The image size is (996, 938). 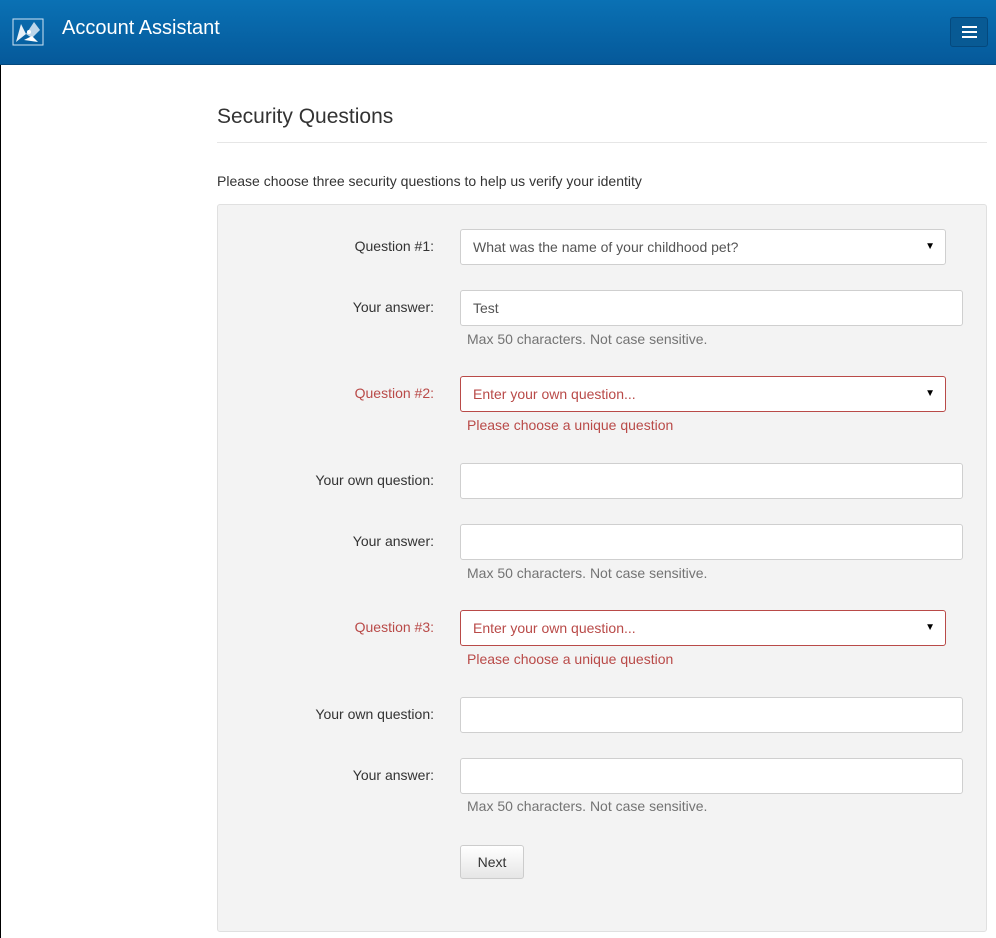 I want to click on answer-1-label: Your answer:, so click(x=393, y=307).